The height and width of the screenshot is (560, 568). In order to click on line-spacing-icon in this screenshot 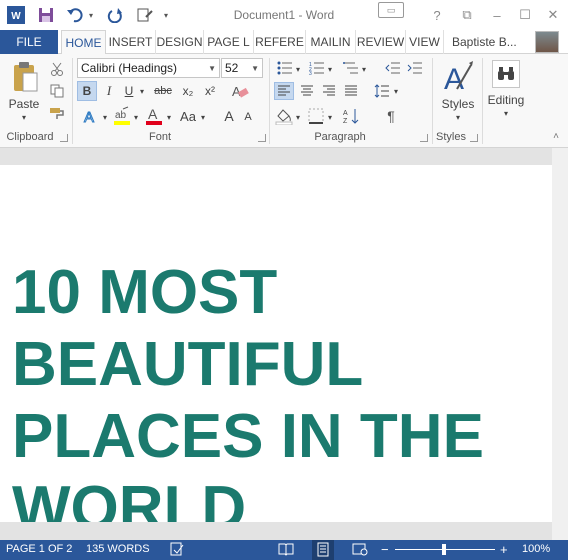, I will do `click(382, 91)`.